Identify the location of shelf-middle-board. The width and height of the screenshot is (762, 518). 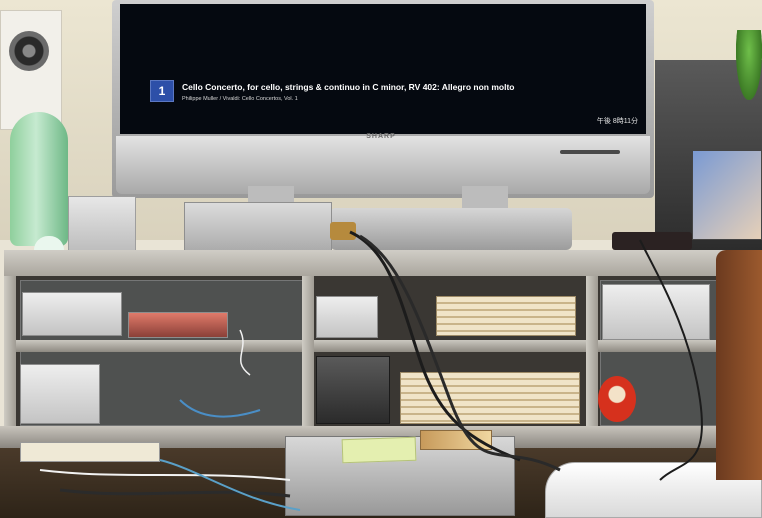
(383, 346).